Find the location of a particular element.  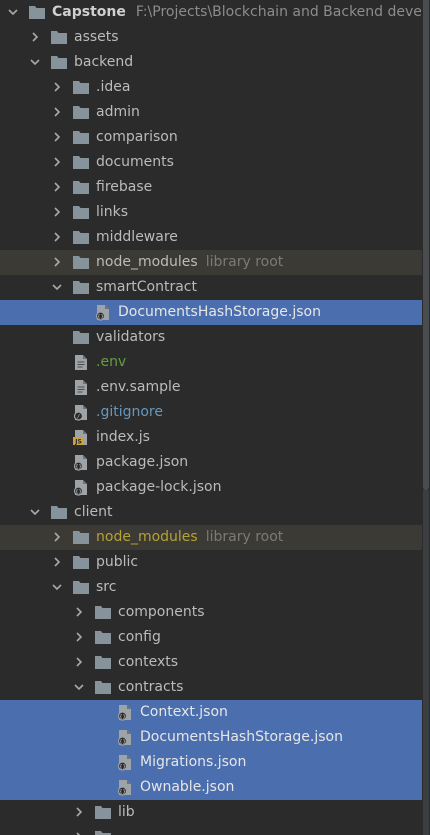

tree-item-label: .env.sample is located at coordinates (138, 387).